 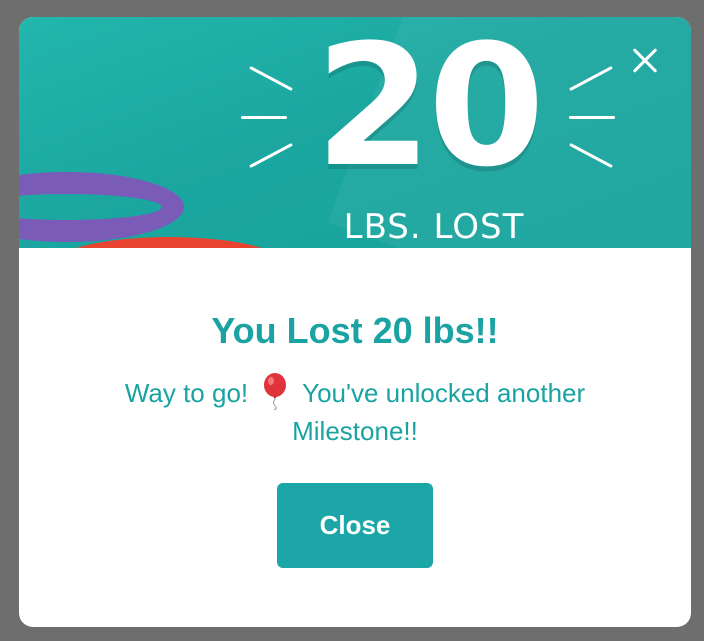 What do you see at coordinates (430, 110) in the screenshot?
I see `milestone-number: 20` at bounding box center [430, 110].